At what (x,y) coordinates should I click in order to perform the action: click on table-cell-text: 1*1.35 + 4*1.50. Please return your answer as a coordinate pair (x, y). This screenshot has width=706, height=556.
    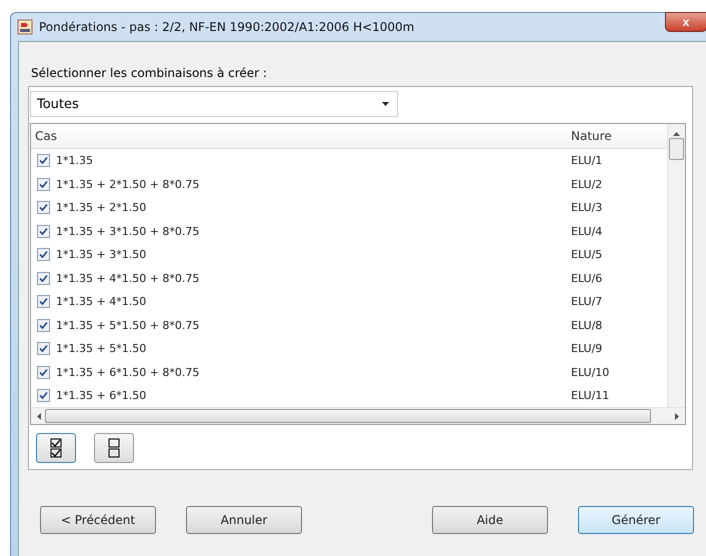
    Looking at the image, I should click on (102, 301).